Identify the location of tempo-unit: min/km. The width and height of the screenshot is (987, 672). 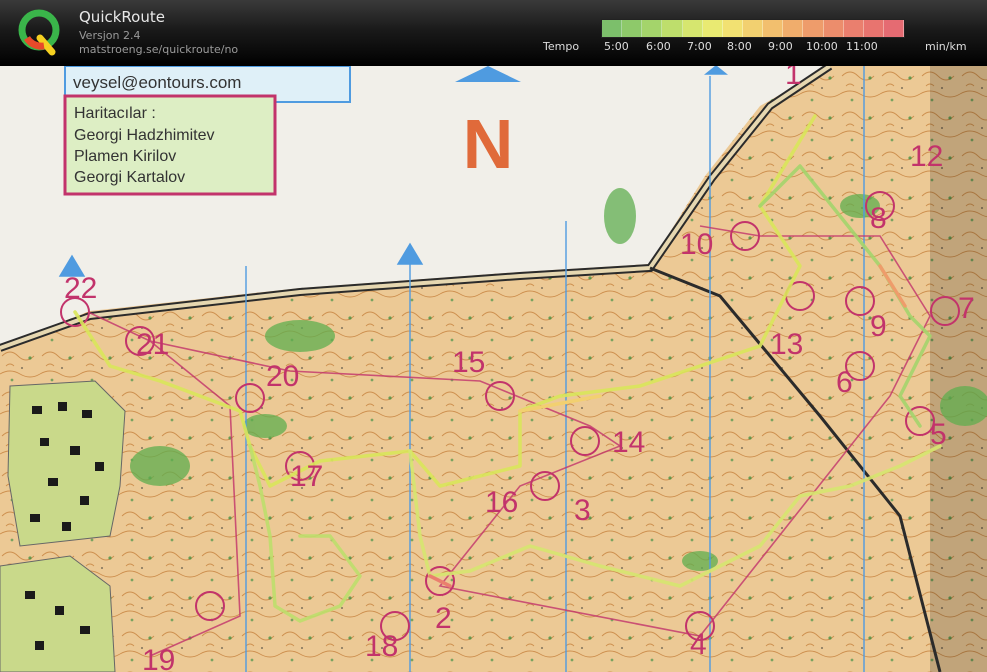
(946, 46).